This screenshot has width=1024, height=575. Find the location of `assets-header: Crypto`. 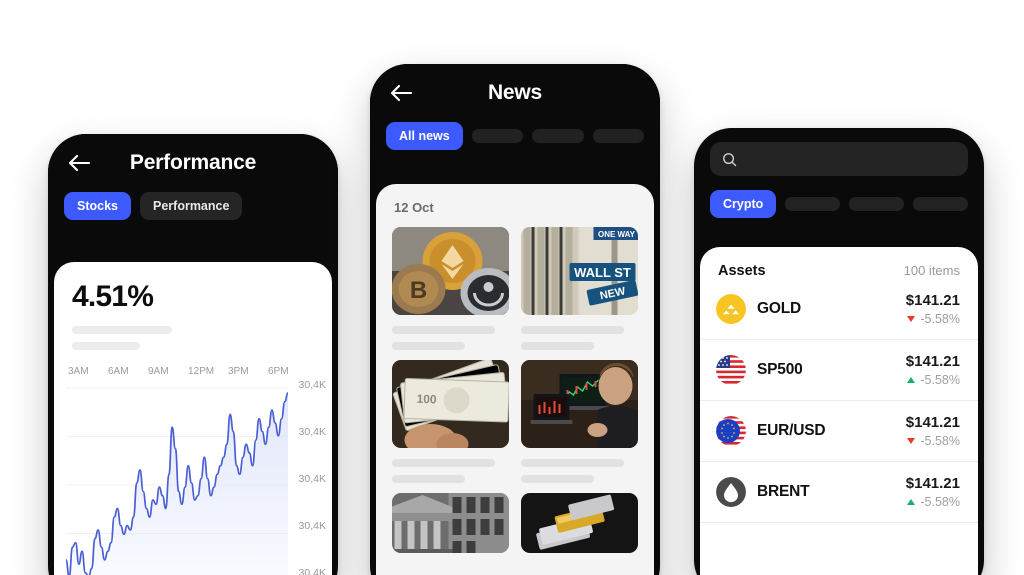

assets-header: Crypto is located at coordinates (839, 181).